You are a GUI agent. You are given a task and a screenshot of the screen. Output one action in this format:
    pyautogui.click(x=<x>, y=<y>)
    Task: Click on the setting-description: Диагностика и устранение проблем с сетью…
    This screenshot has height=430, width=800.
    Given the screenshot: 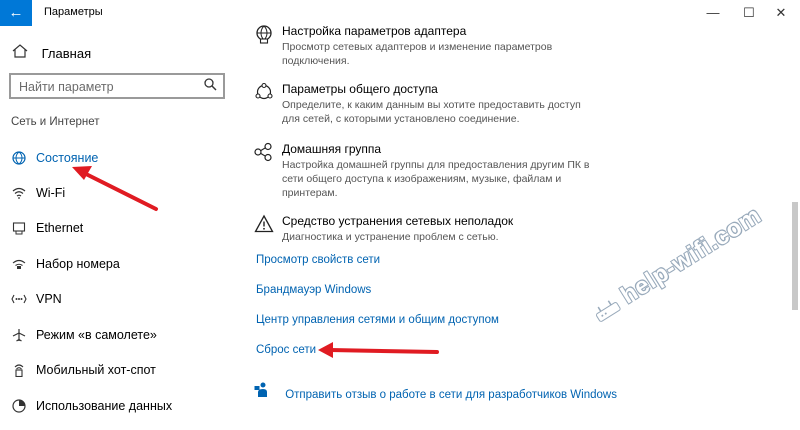 What is the action you would take?
    pyautogui.click(x=390, y=237)
    